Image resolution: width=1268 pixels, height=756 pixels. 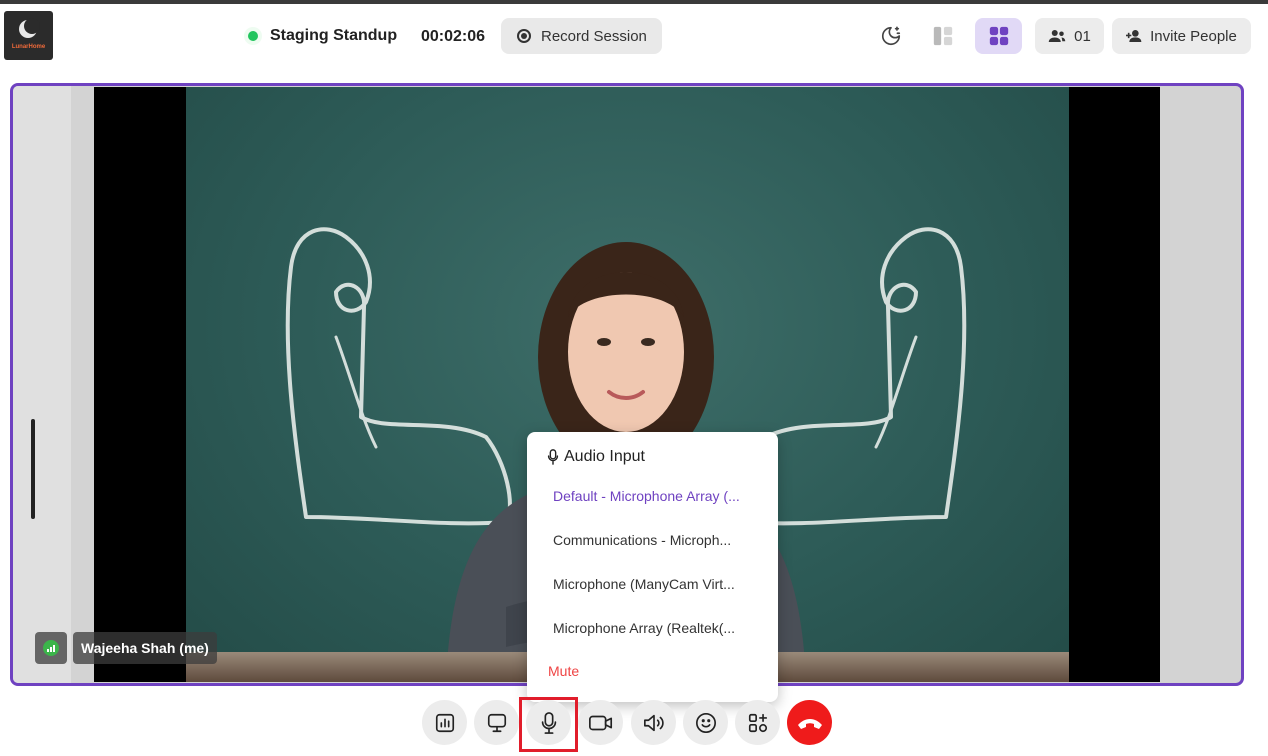 I want to click on record-session-button: Record Session, so click(x=581, y=36).